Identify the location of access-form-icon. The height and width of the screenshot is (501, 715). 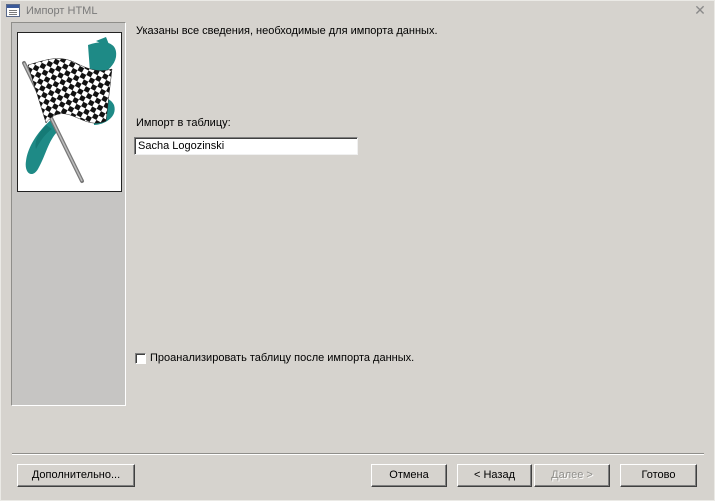
(13, 10).